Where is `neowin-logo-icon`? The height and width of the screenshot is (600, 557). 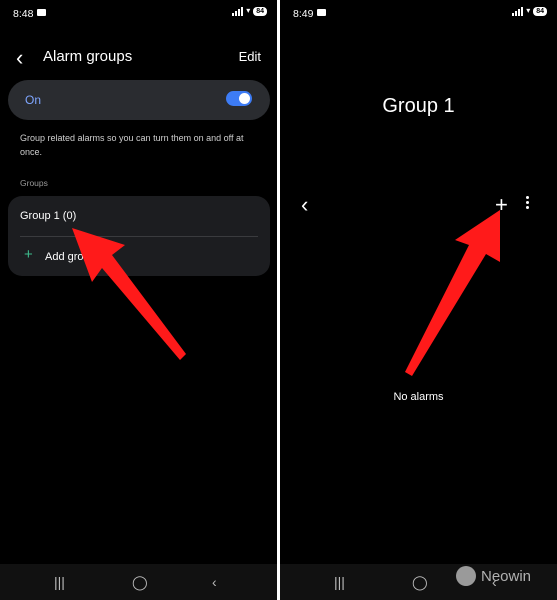
neowin-logo-icon is located at coordinates (466, 576).